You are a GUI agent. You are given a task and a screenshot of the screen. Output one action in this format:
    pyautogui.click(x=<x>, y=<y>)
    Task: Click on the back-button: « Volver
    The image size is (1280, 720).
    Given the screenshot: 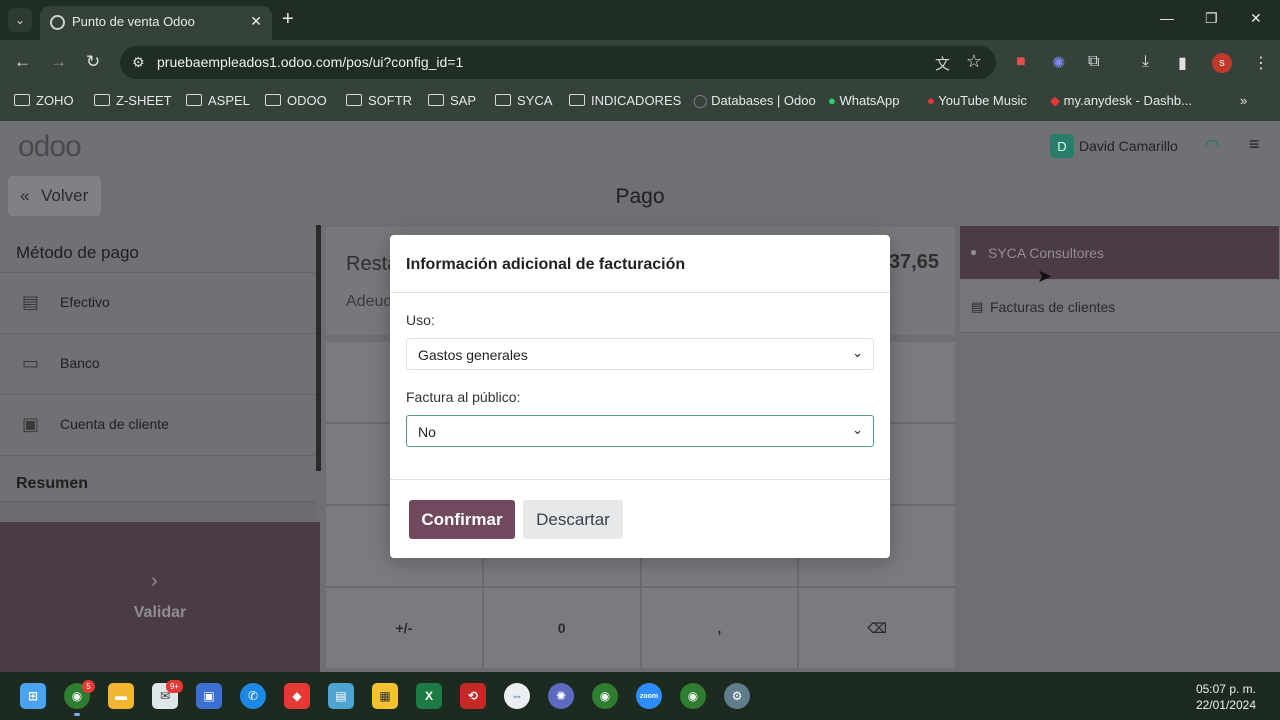 What is the action you would take?
    pyautogui.click(x=54, y=196)
    